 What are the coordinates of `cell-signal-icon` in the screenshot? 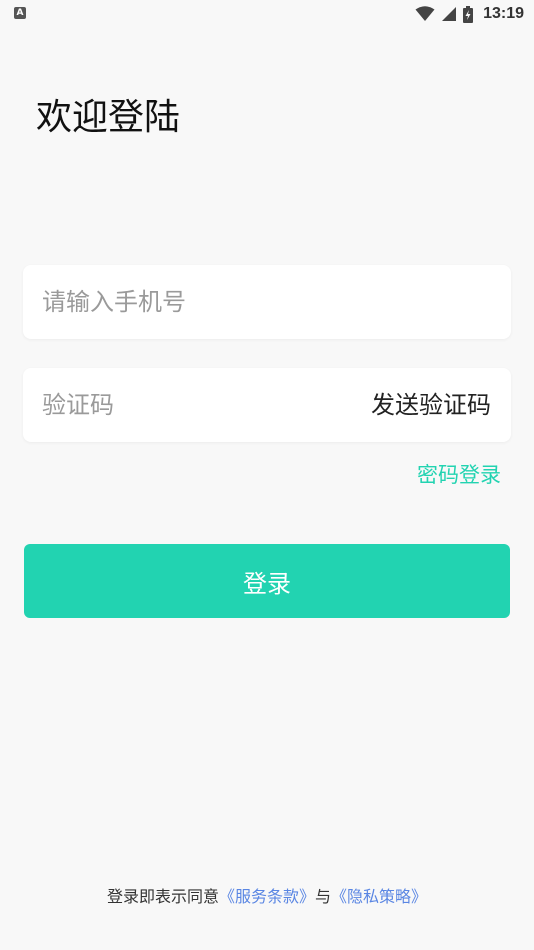 It's located at (449, 14).